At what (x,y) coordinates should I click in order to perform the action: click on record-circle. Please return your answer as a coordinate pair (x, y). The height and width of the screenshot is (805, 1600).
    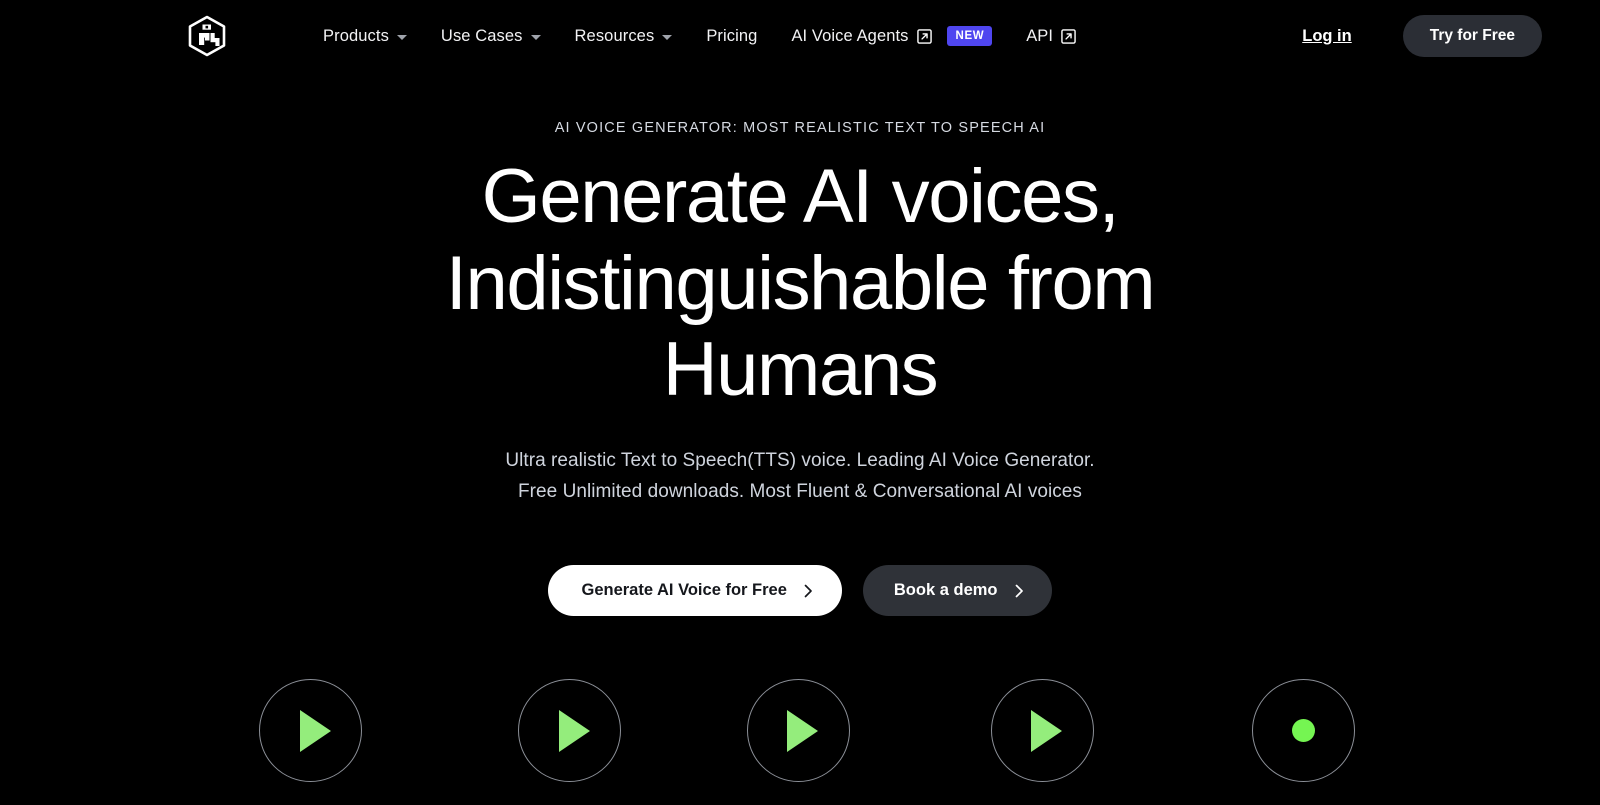
    Looking at the image, I should click on (1303, 731).